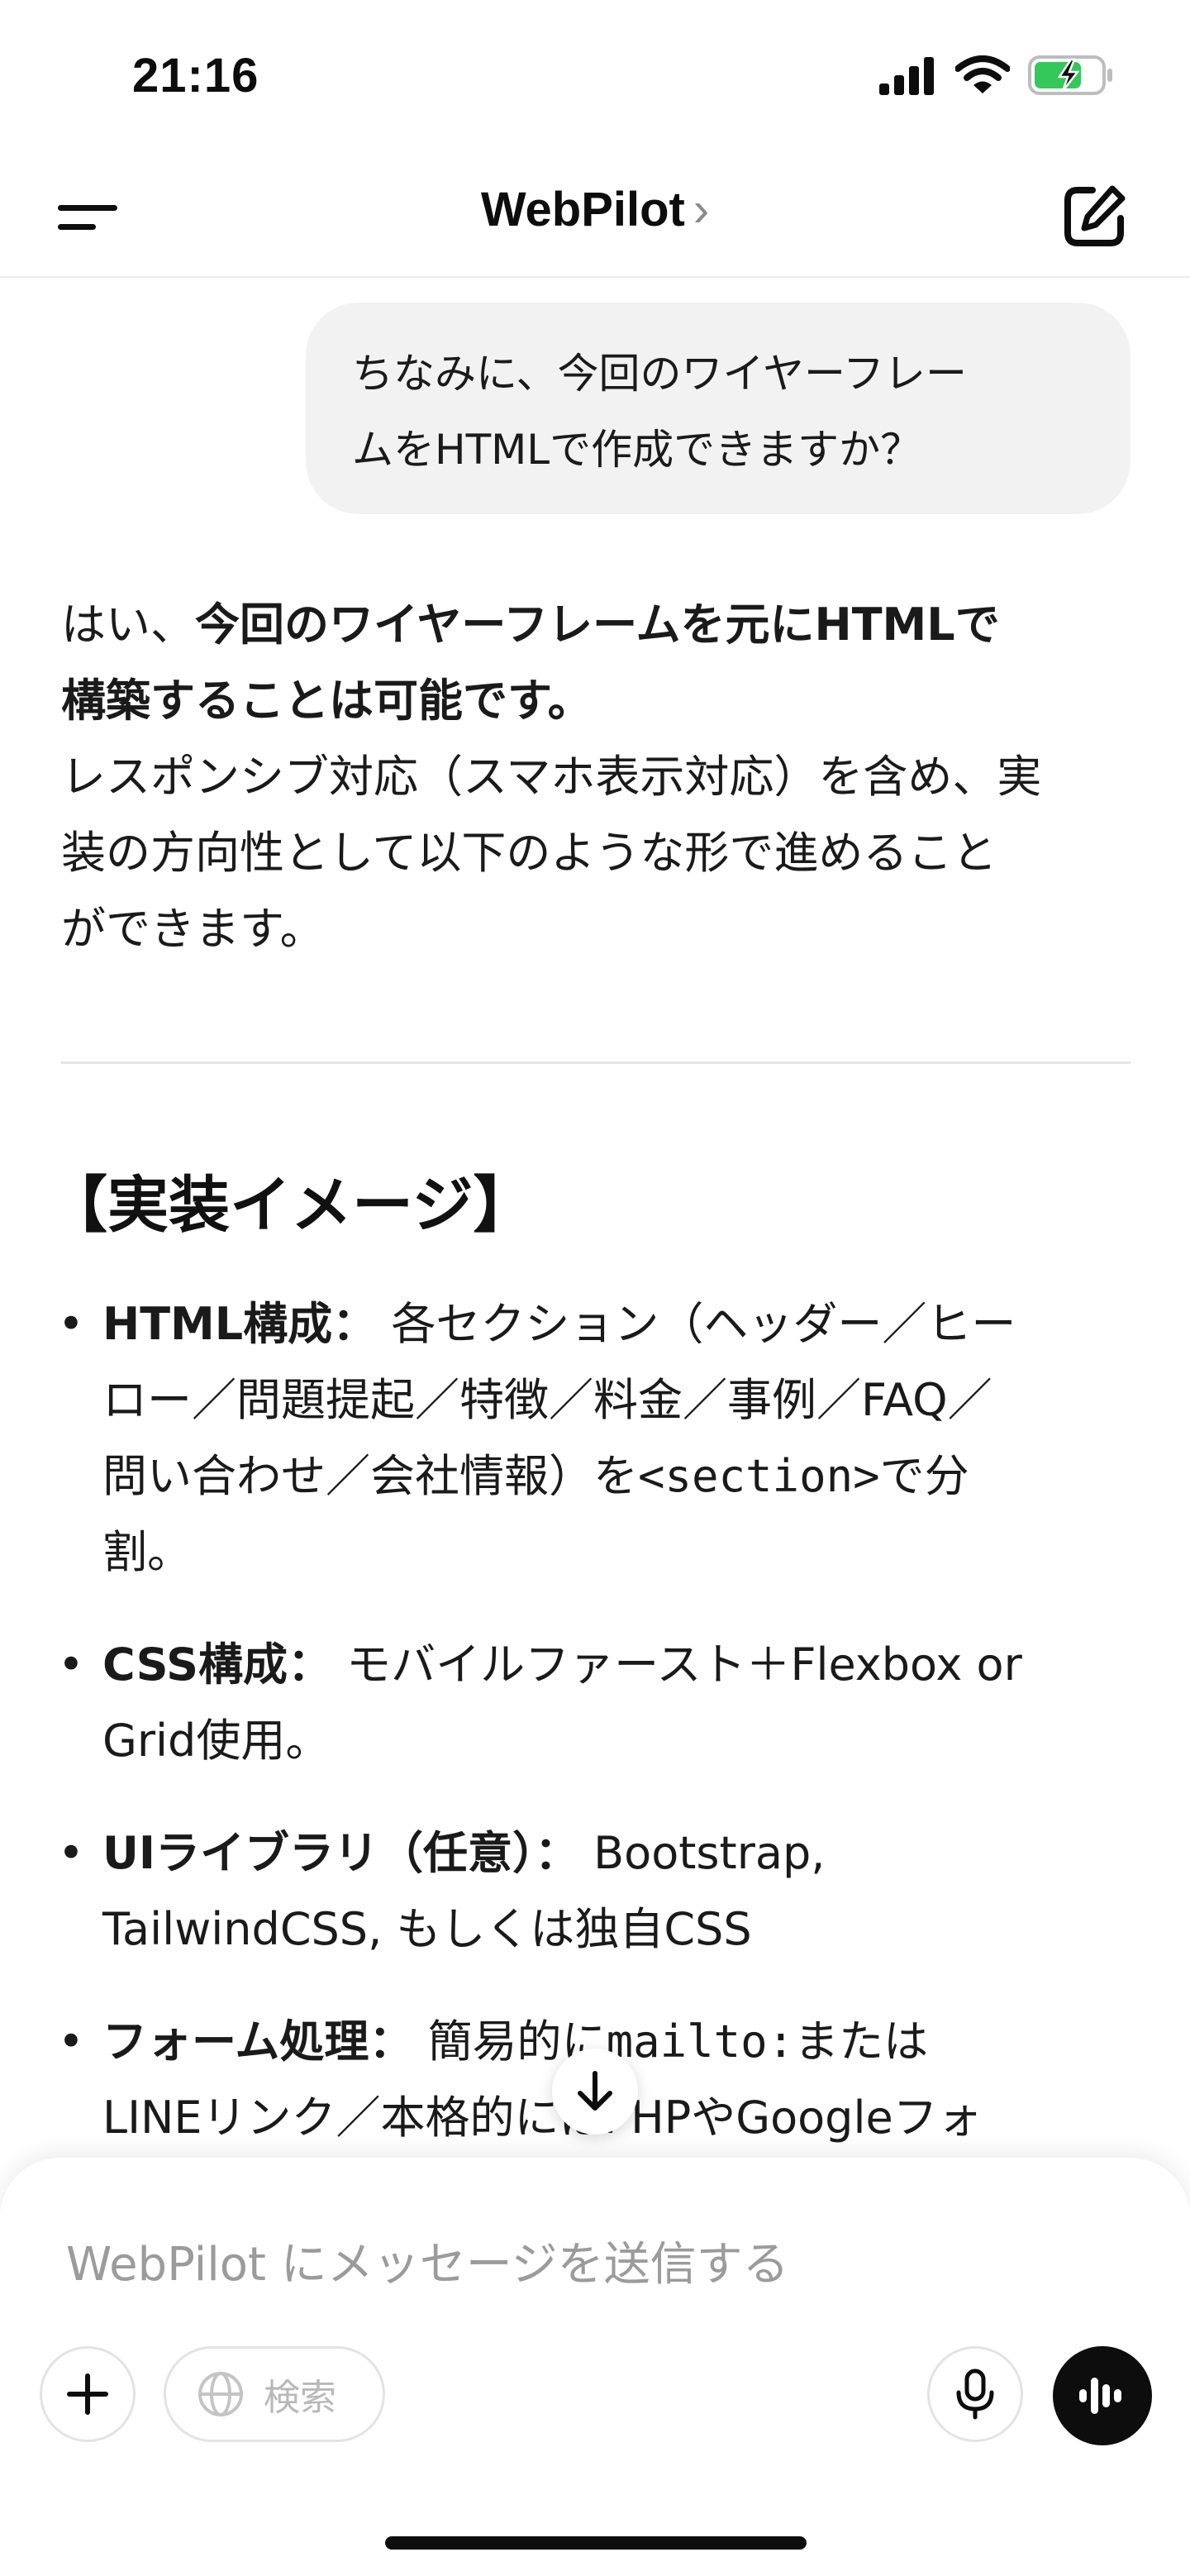 The height and width of the screenshot is (2576, 1190). I want to click on voice-mode-button, so click(1102, 2395).